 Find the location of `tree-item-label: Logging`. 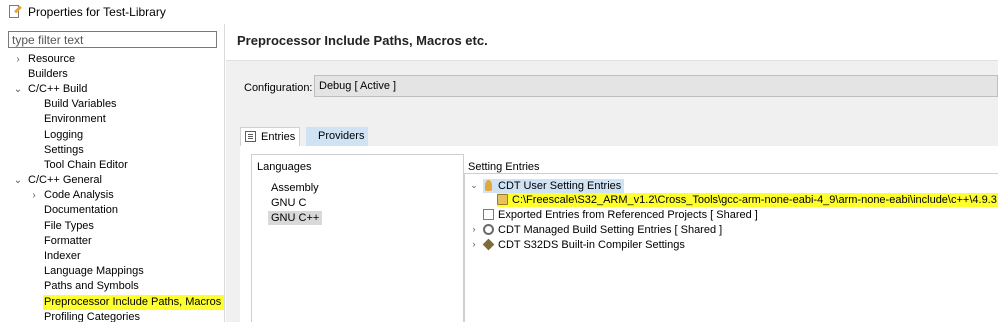

tree-item-label: Logging is located at coordinates (64, 135).